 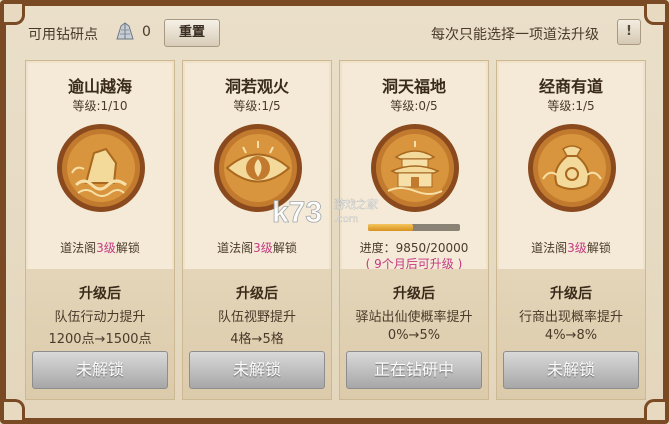 What do you see at coordinates (100, 317) in the screenshot?
I see `after-upgrade-desc: 队伍行动力提升` at bounding box center [100, 317].